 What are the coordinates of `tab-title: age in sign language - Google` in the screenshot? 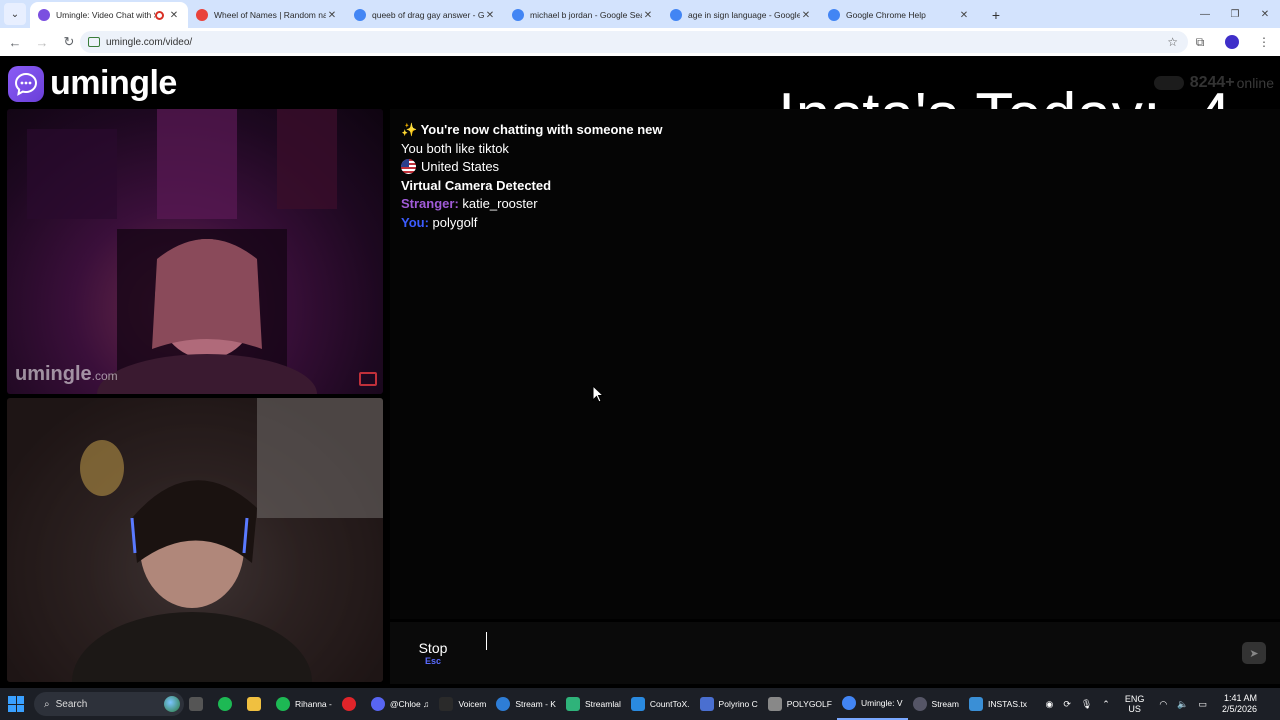 It's located at (744, 15).